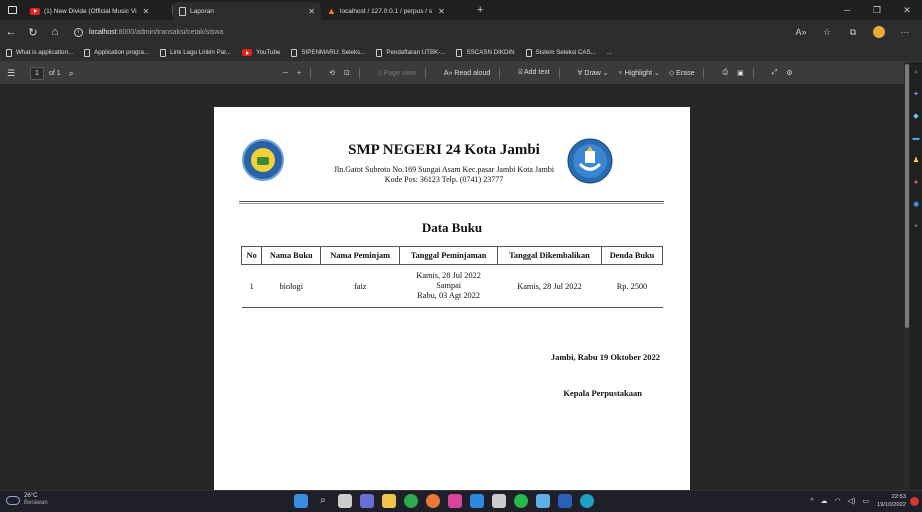  Describe the element at coordinates (914, 501) in the screenshot. I see `notification-badge` at that location.